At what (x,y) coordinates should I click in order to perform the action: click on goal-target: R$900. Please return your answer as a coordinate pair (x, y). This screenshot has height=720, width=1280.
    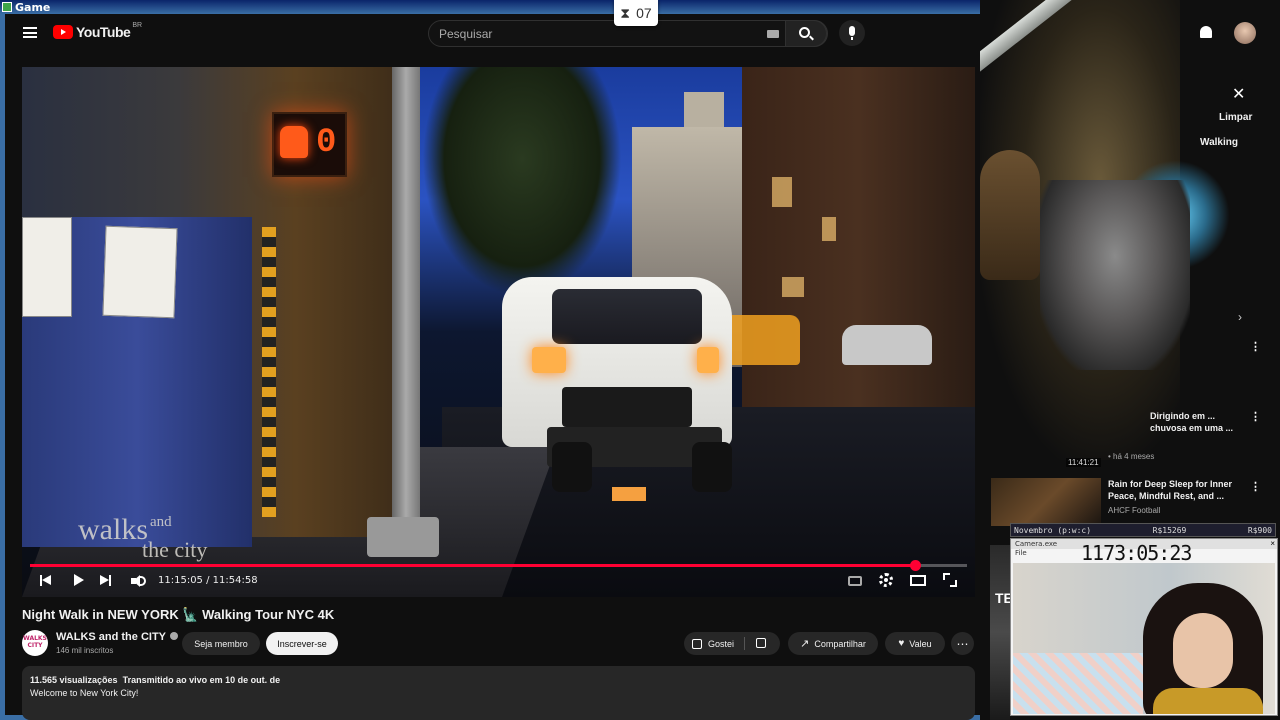
    Looking at the image, I should click on (1259, 530).